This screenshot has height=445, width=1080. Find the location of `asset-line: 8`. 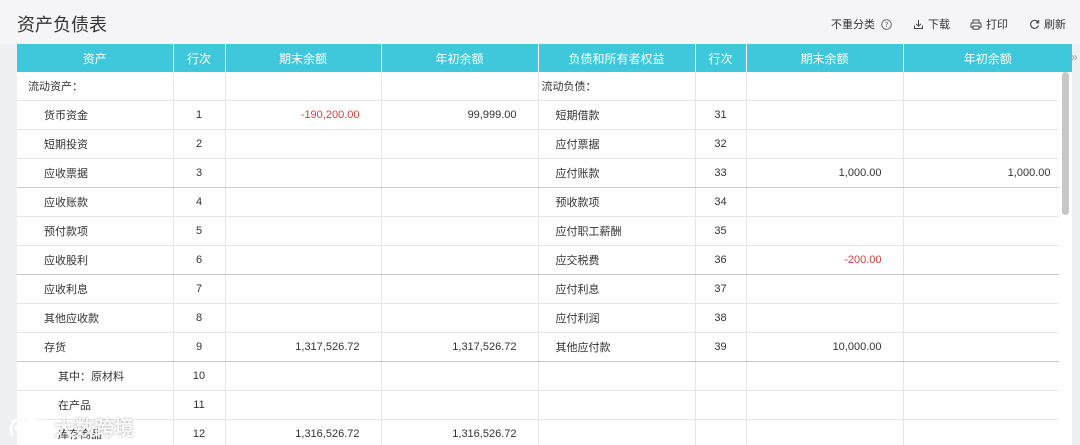

asset-line: 8 is located at coordinates (199, 318).